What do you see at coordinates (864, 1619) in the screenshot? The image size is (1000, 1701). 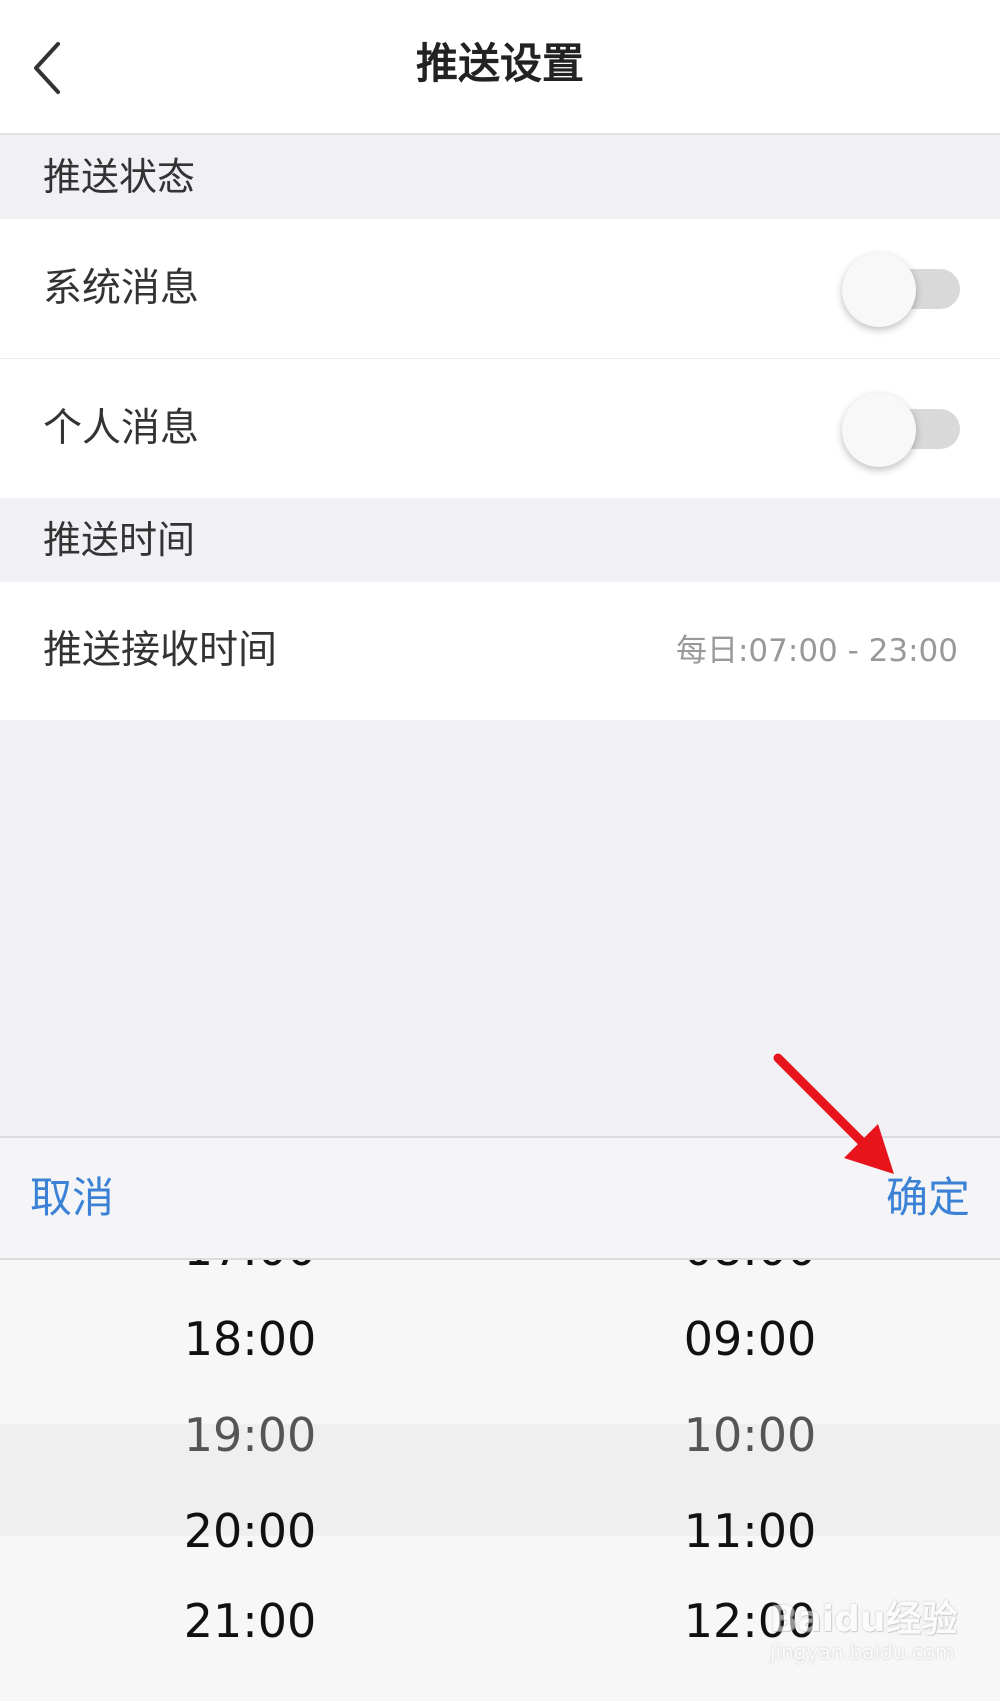 I see `watermark-logo: Baidu经验` at bounding box center [864, 1619].